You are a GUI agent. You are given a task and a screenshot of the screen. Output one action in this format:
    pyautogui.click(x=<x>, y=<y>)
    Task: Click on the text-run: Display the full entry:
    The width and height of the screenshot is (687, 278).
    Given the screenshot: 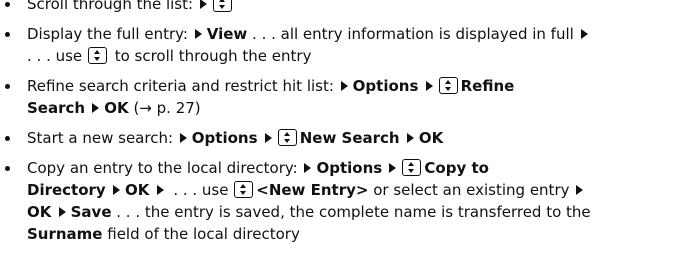 What is the action you would take?
    pyautogui.click(x=110, y=34)
    